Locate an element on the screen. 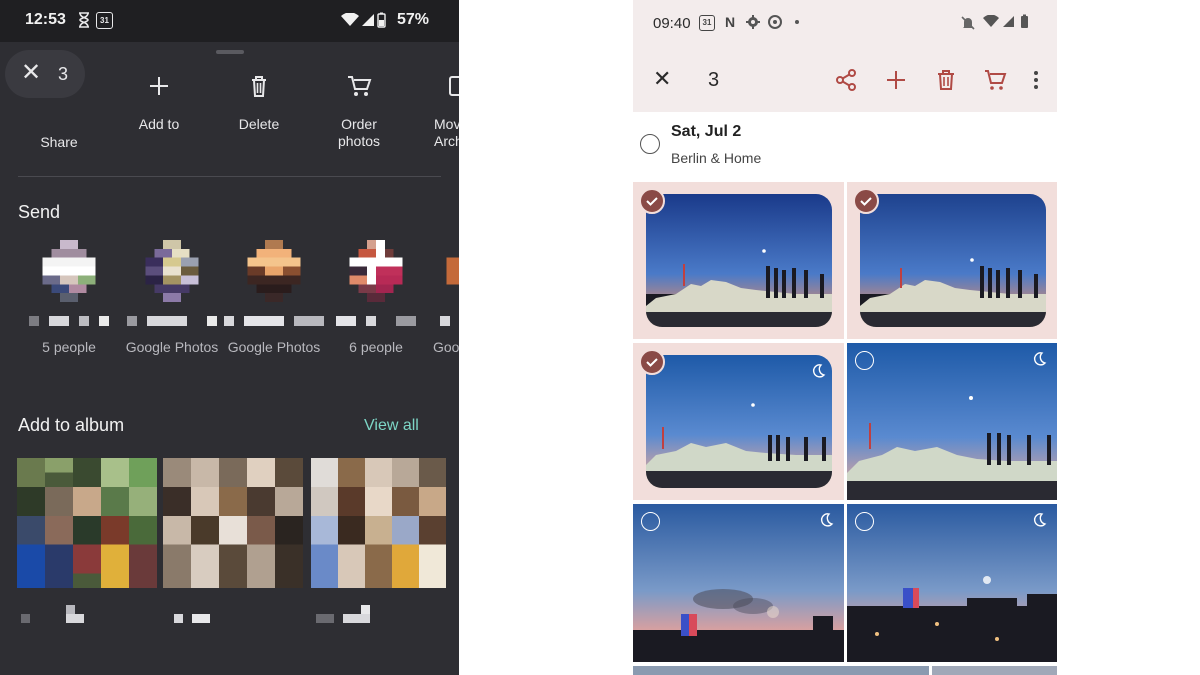 The height and width of the screenshot is (675, 1200). send-target-5-people: 5 people is located at coordinates (69, 297).